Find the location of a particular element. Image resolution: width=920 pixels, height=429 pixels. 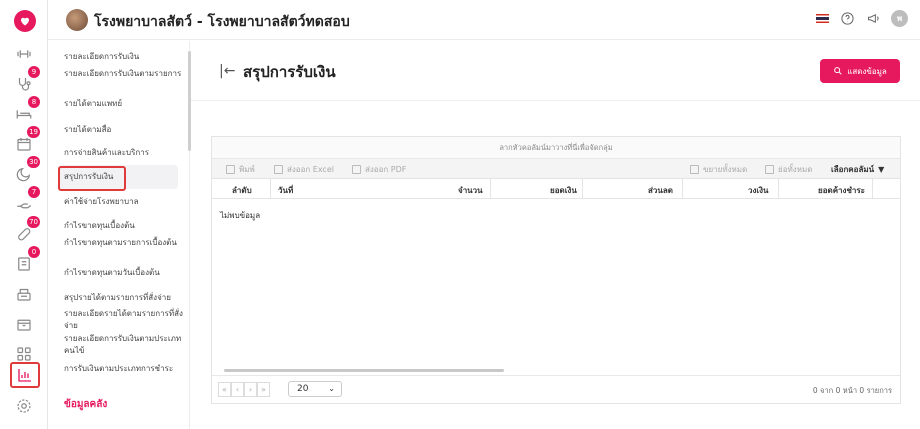

header-actions: พ is located at coordinates (862, 18).